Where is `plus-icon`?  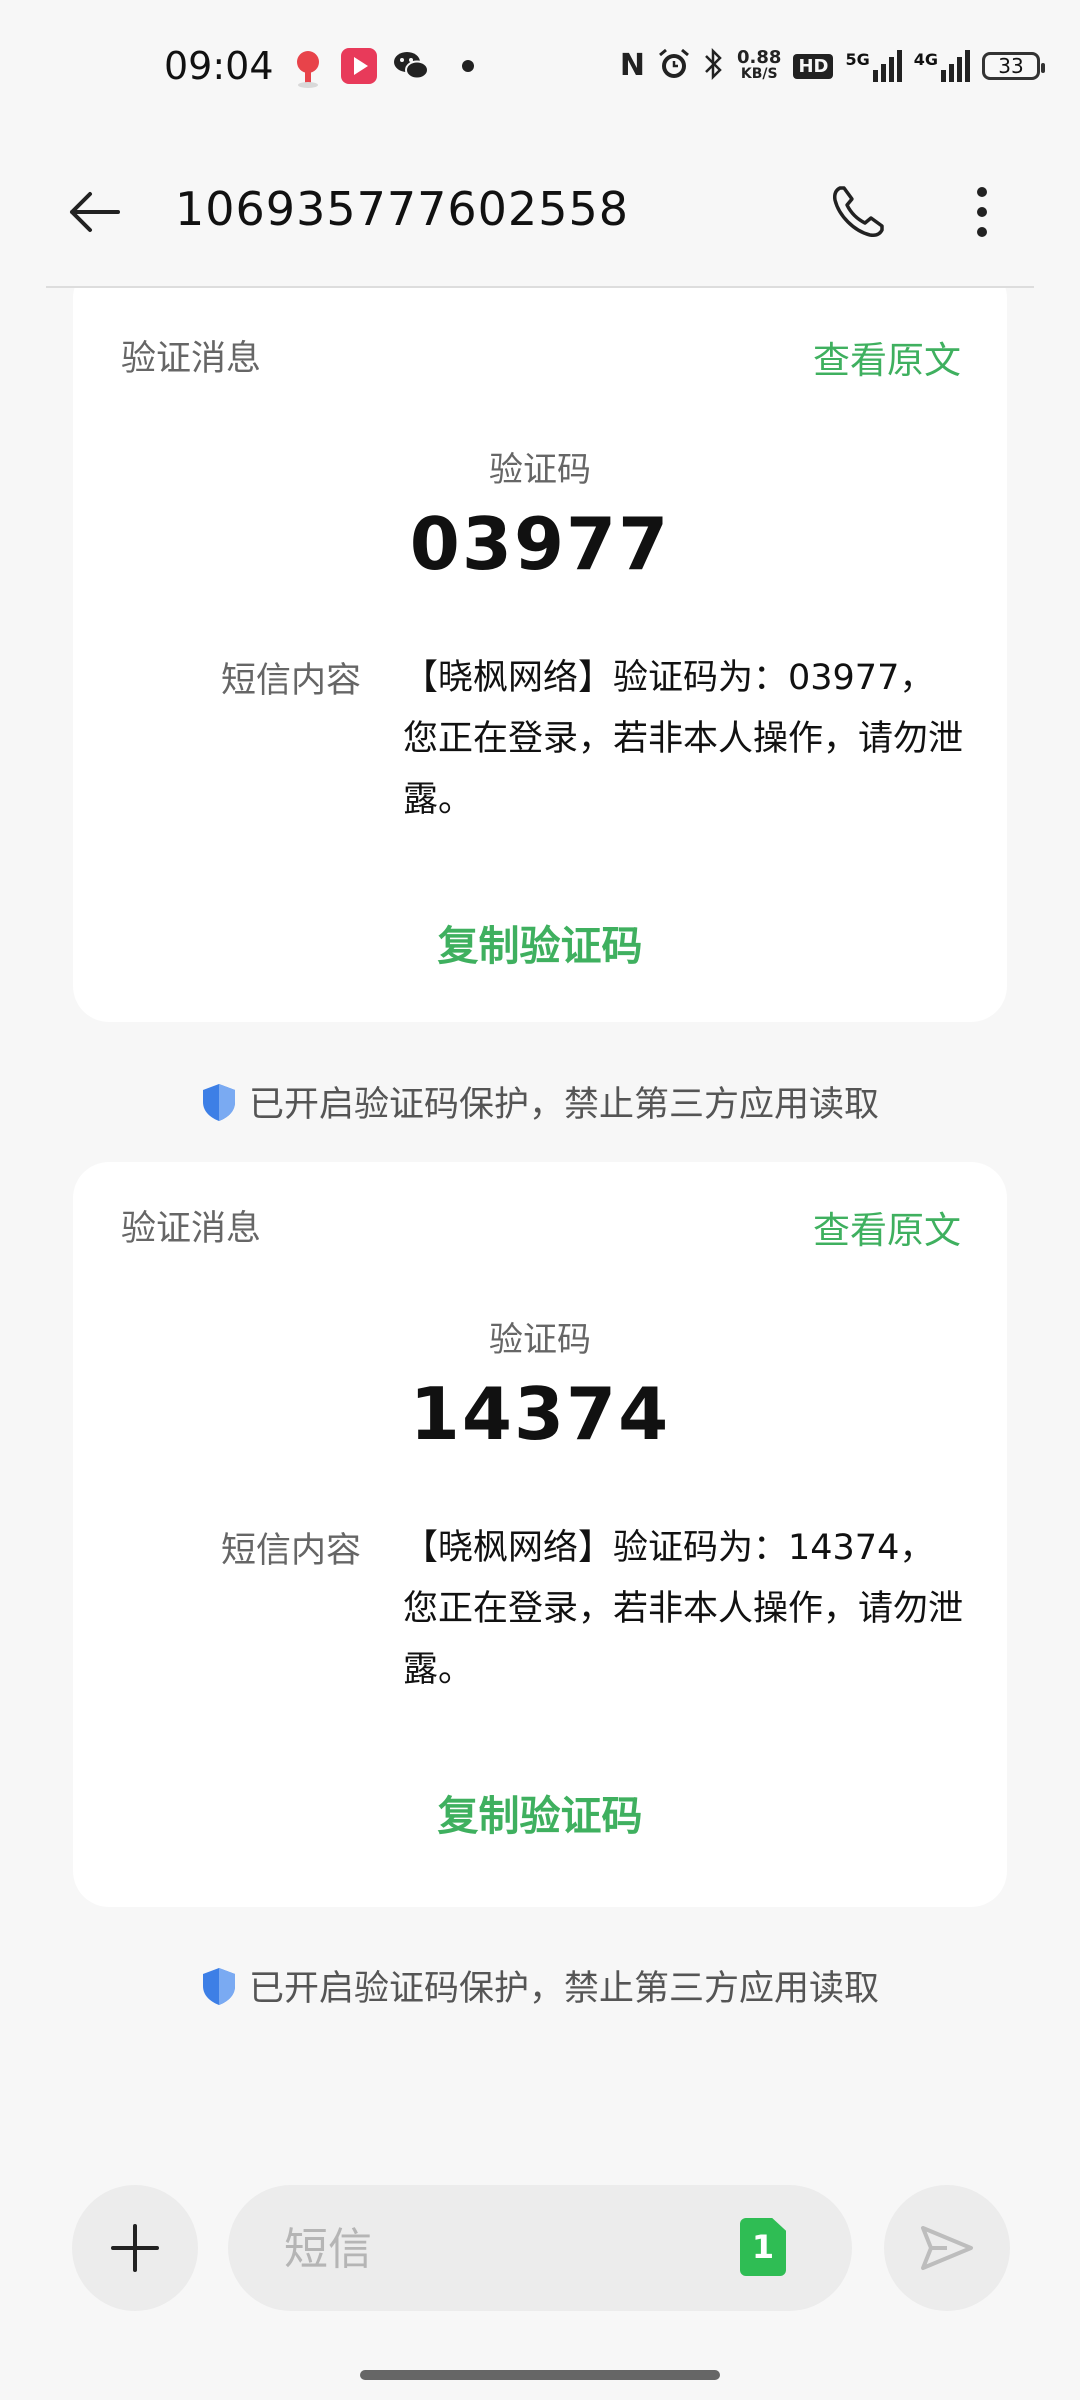
plus-icon is located at coordinates (135, 2248).